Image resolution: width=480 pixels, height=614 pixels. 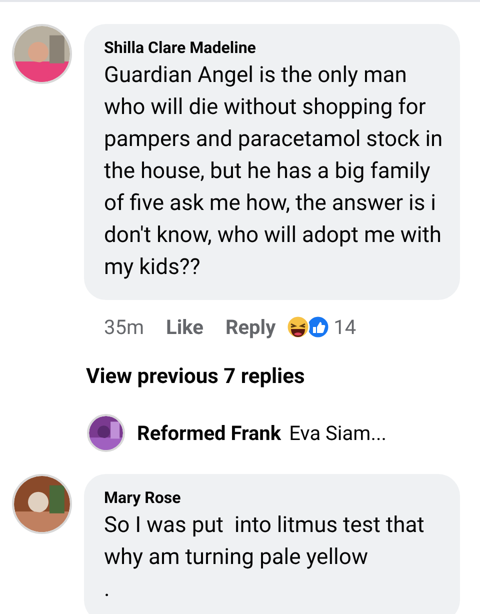 I want to click on reaction-icons, so click(x=308, y=327).